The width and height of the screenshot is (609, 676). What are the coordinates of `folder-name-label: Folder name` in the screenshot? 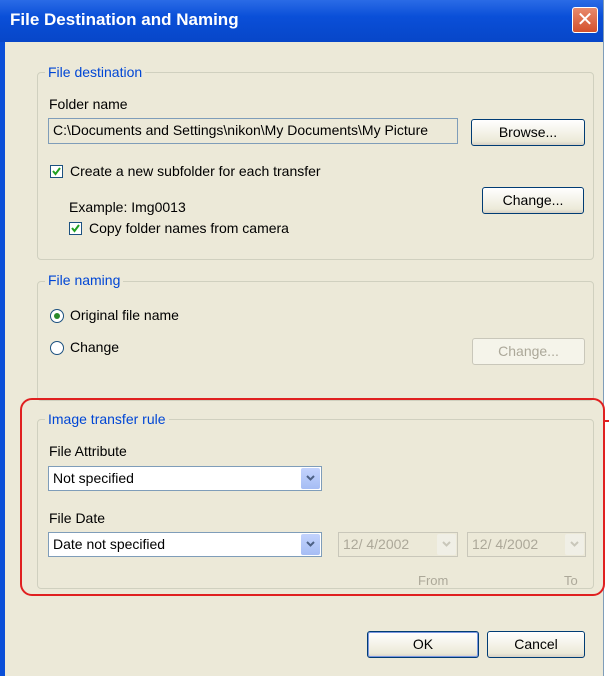 It's located at (88, 104).